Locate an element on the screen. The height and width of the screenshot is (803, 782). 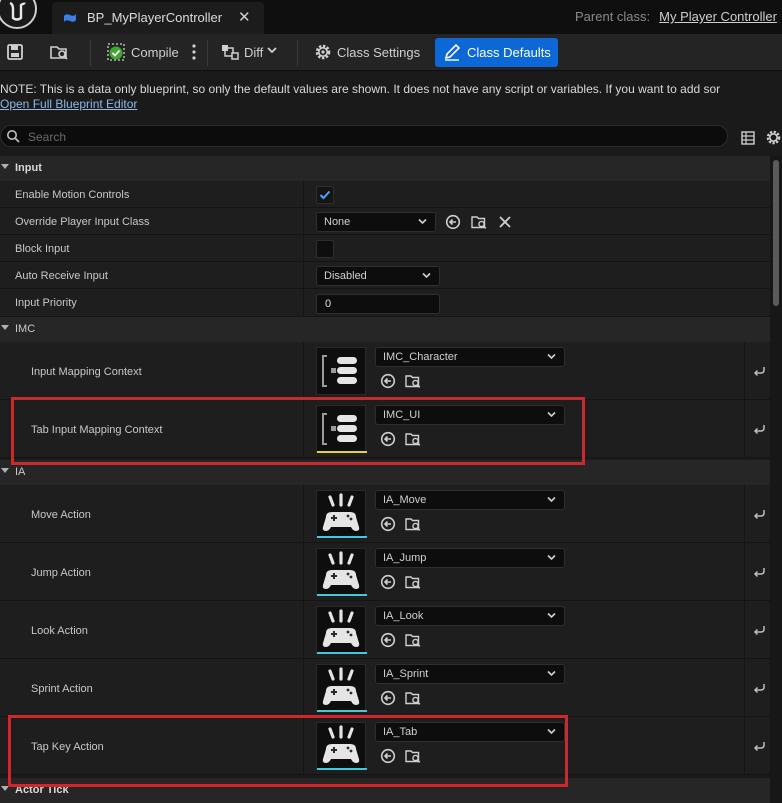
asset-combo: IA_Move is located at coordinates (470, 500).